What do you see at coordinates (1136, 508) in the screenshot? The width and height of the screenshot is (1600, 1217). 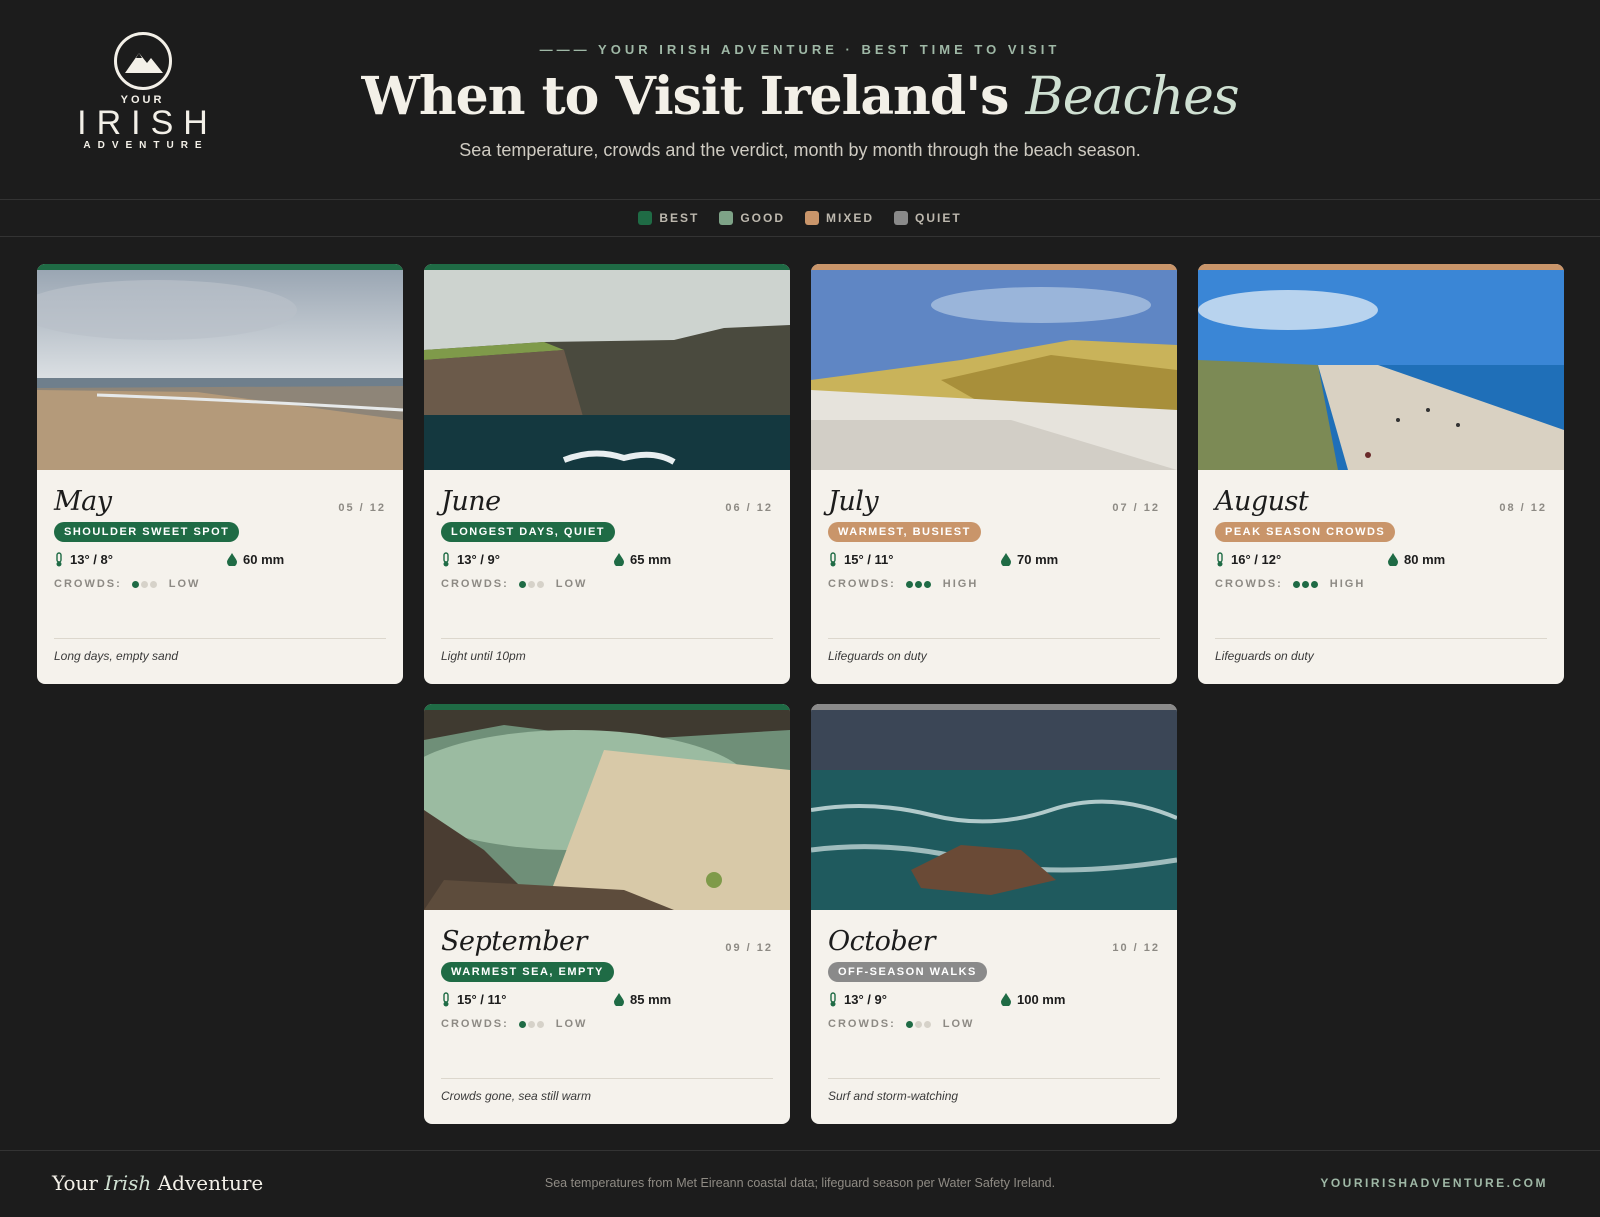 I see `month-number: 07 / 12` at bounding box center [1136, 508].